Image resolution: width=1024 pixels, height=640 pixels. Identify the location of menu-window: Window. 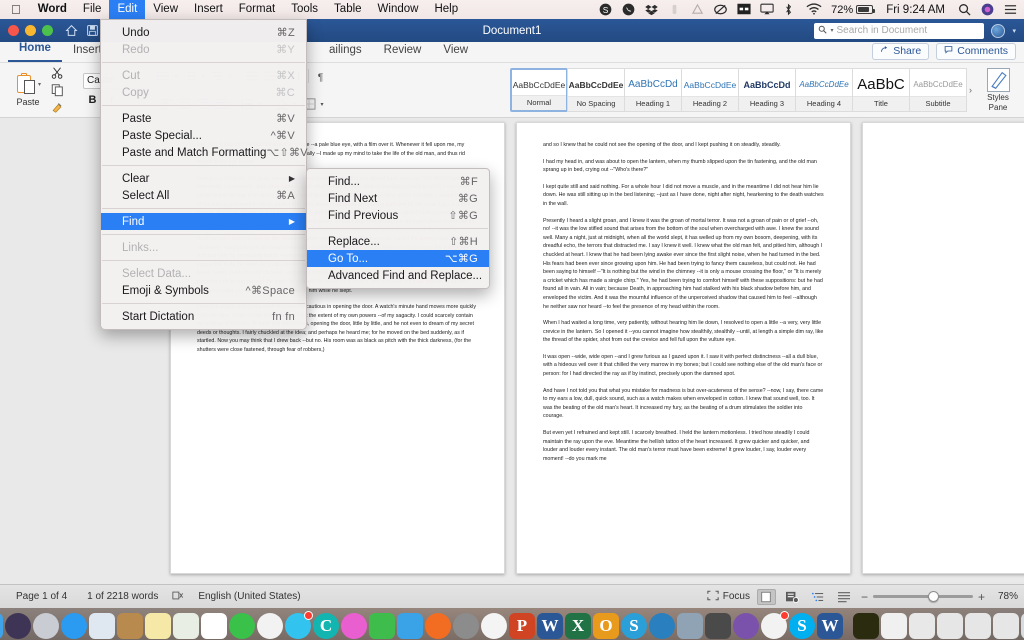
(398, 9).